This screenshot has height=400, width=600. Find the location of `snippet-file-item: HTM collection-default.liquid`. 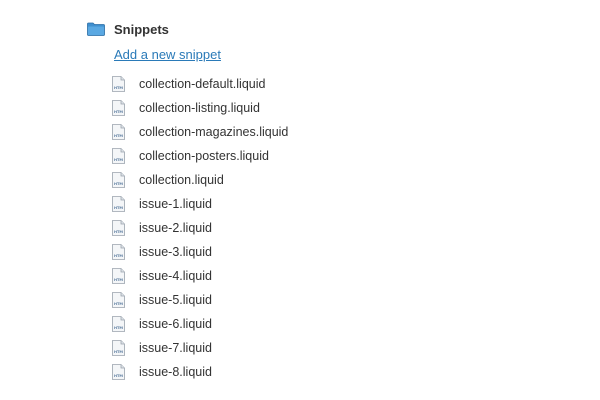

snippet-file-item: HTM collection-default.liquid is located at coordinates (200, 84).